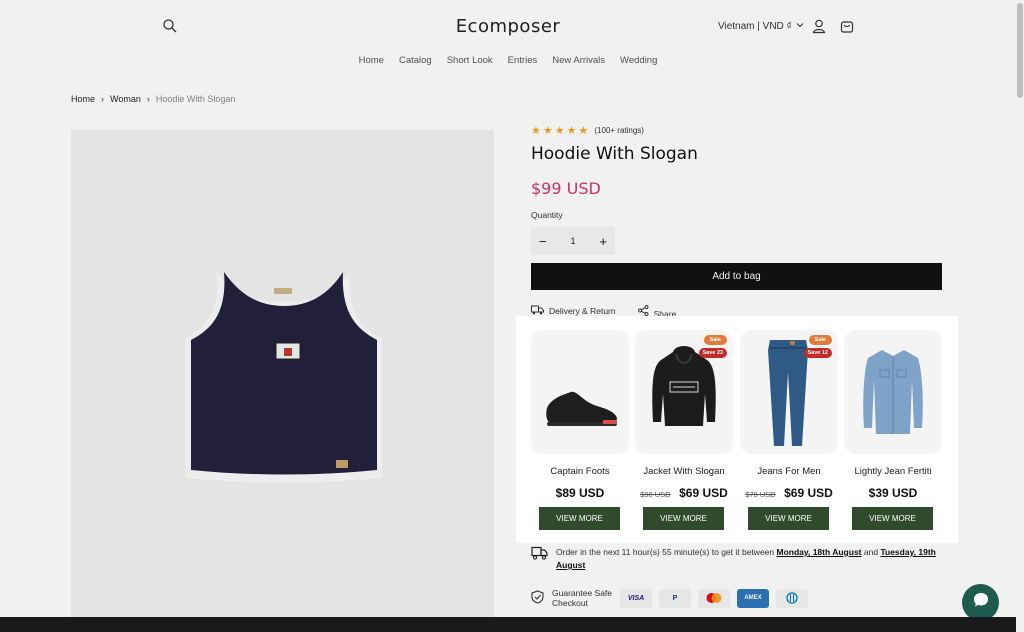  I want to click on nav-new-arrivals: New Arrivals, so click(578, 60).